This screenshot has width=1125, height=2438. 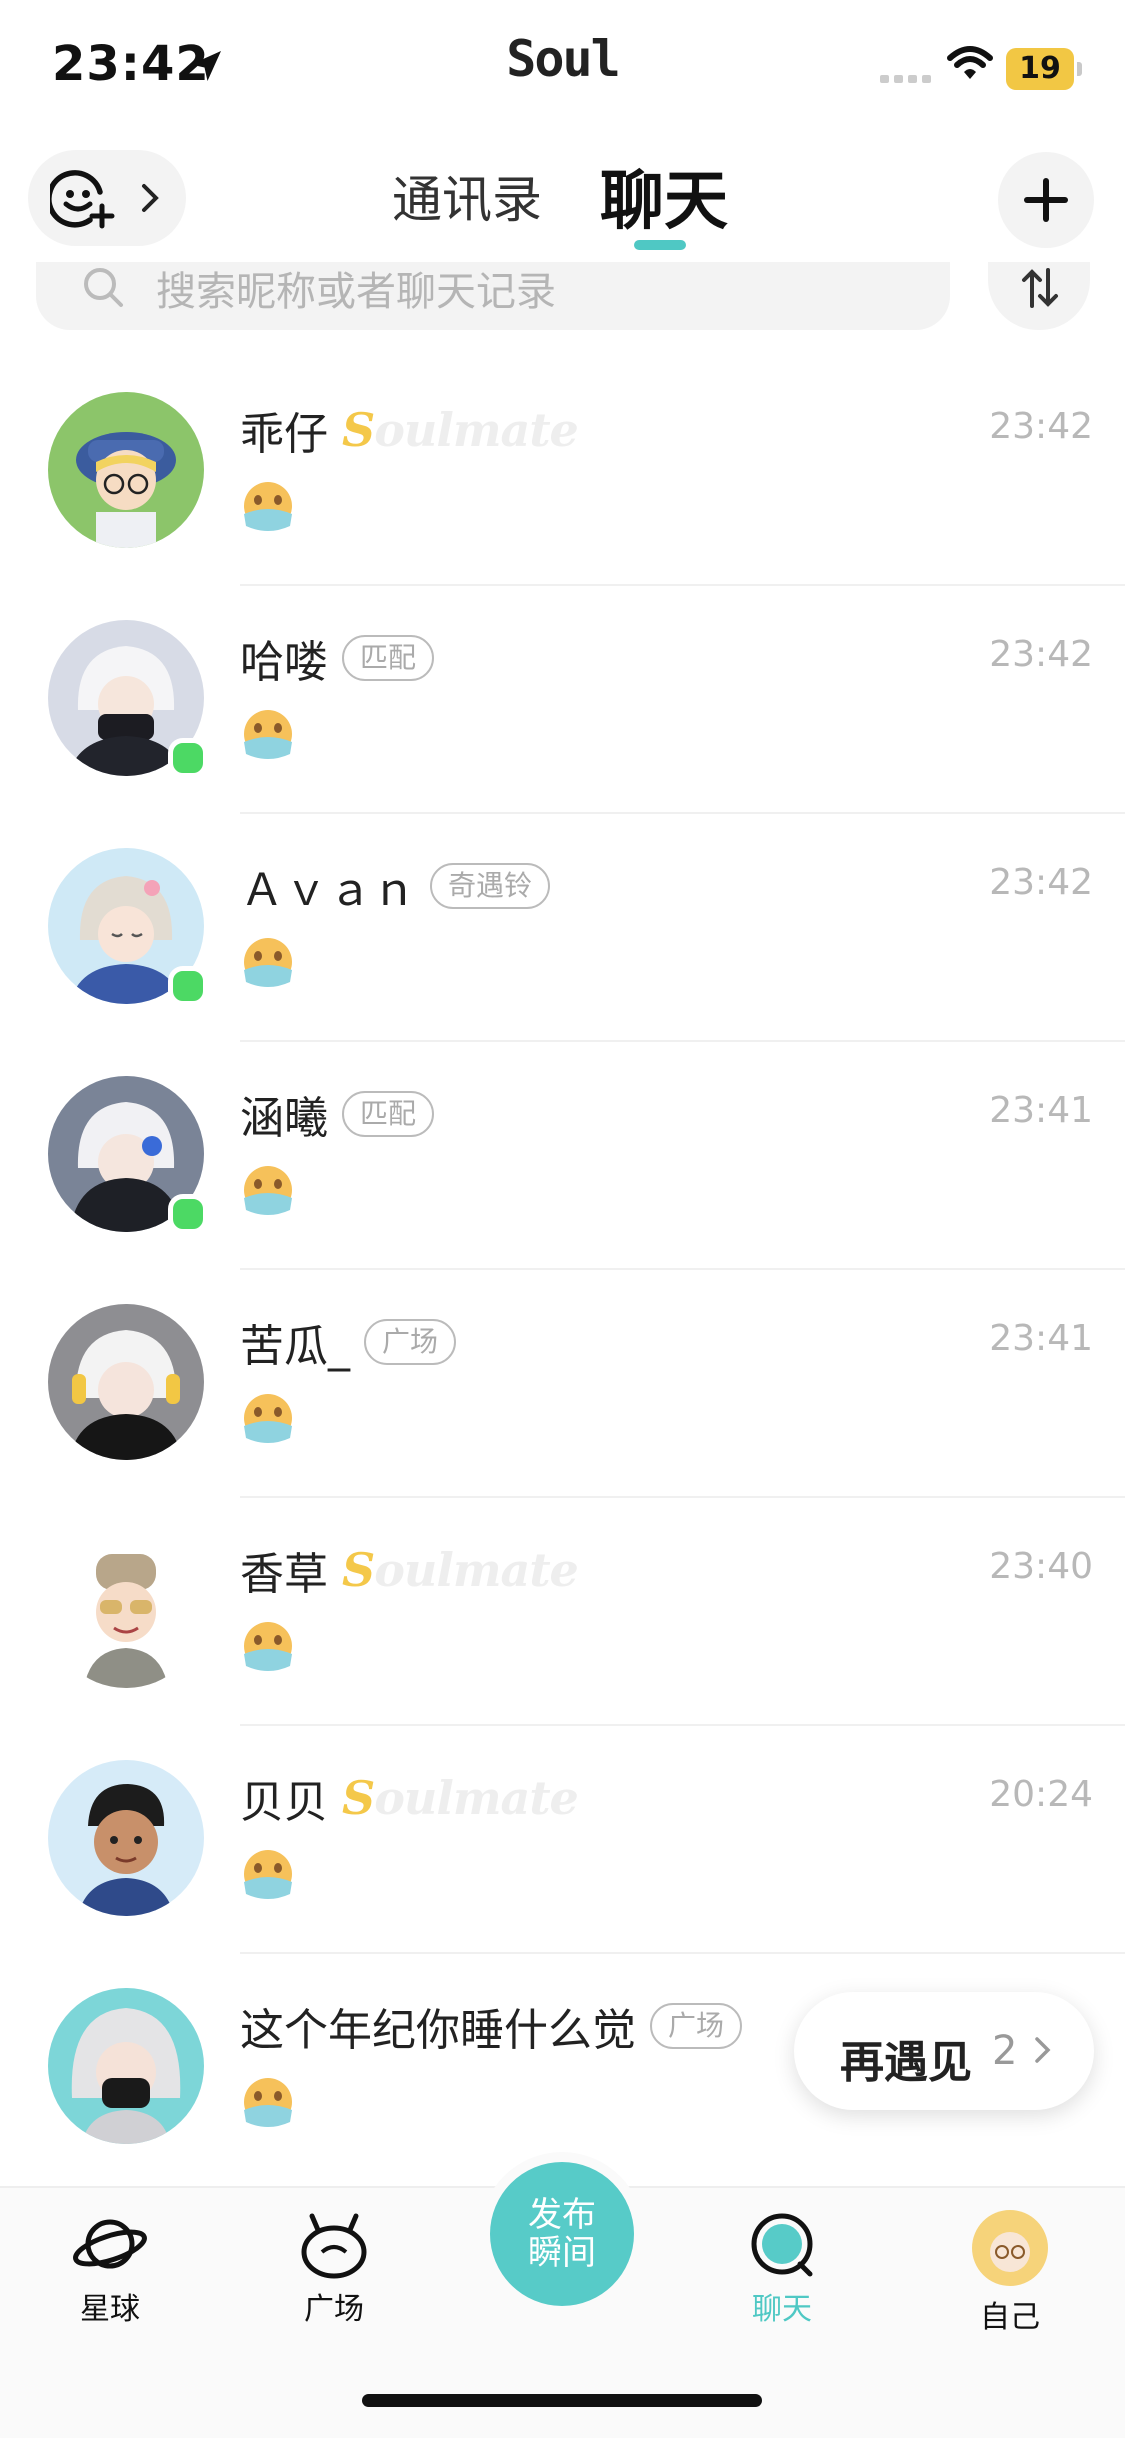 I want to click on plus-icon-stroke, so click(x=1046, y=200).